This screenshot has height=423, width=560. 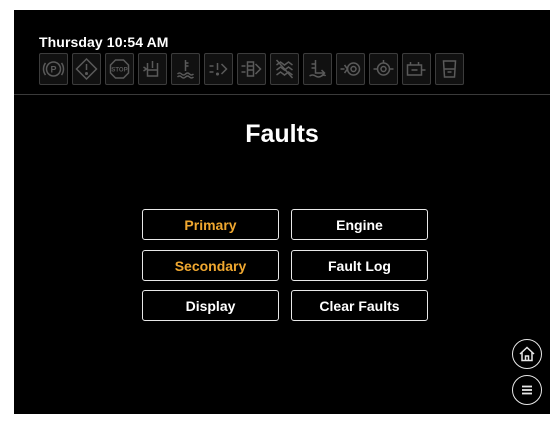 What do you see at coordinates (317, 69) in the screenshot?
I see `fuel-water-separator-icon` at bounding box center [317, 69].